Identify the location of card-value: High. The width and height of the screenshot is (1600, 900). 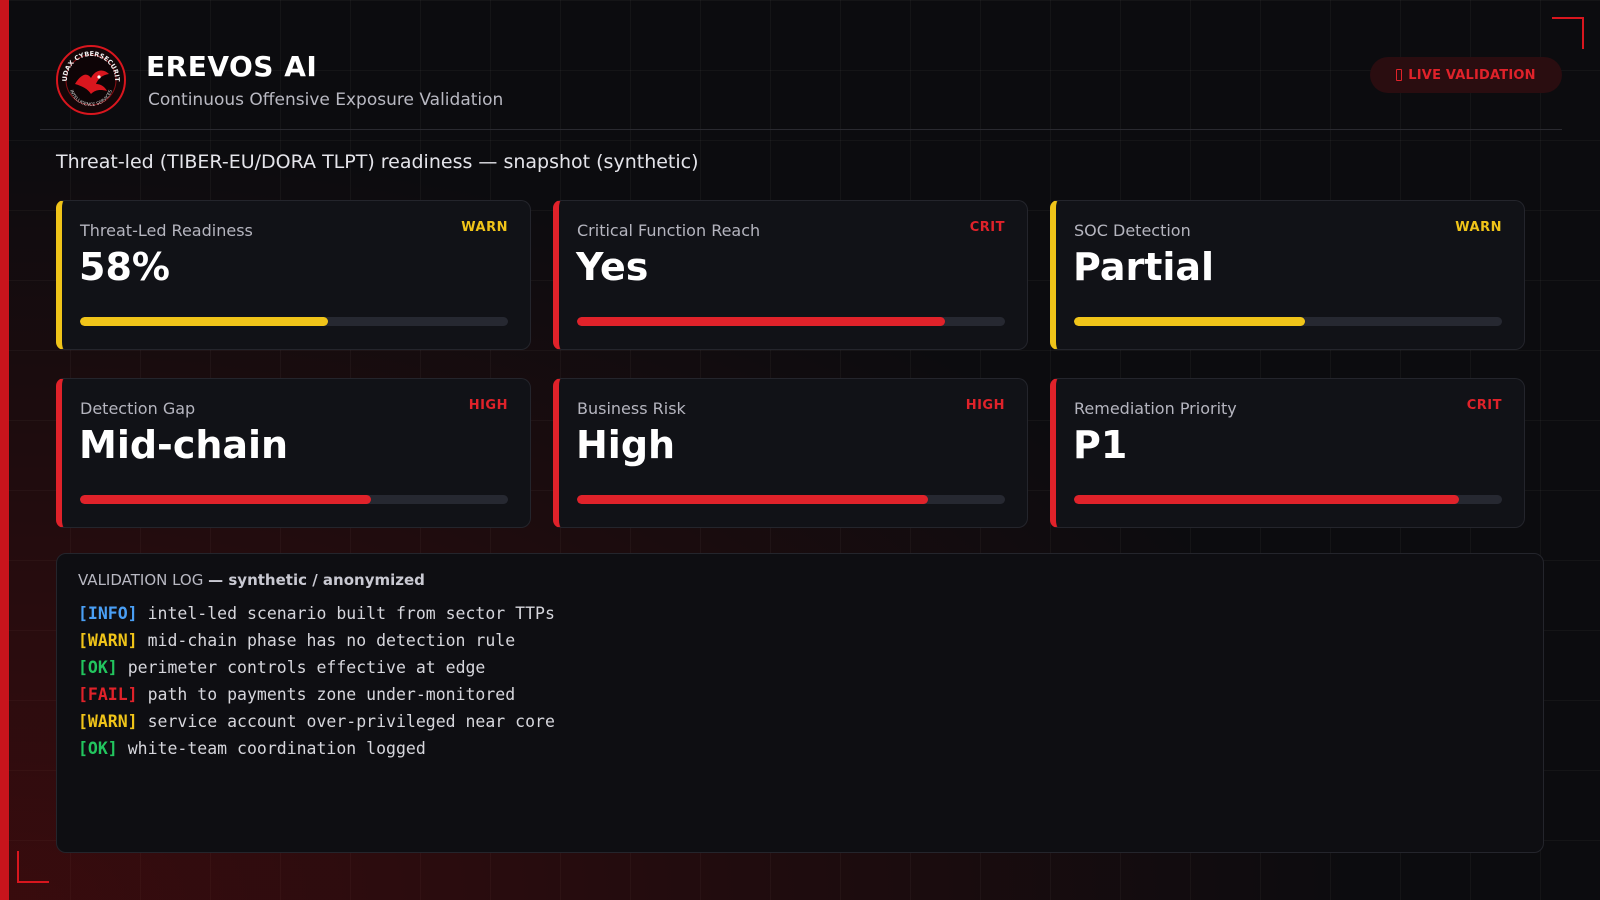
(626, 445).